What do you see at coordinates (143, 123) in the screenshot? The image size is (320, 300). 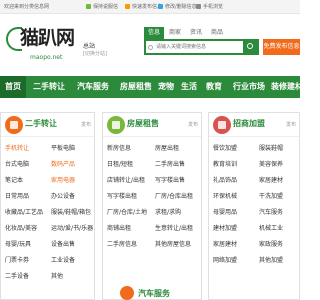 I see `panel-title: 房屋租售` at bounding box center [143, 123].